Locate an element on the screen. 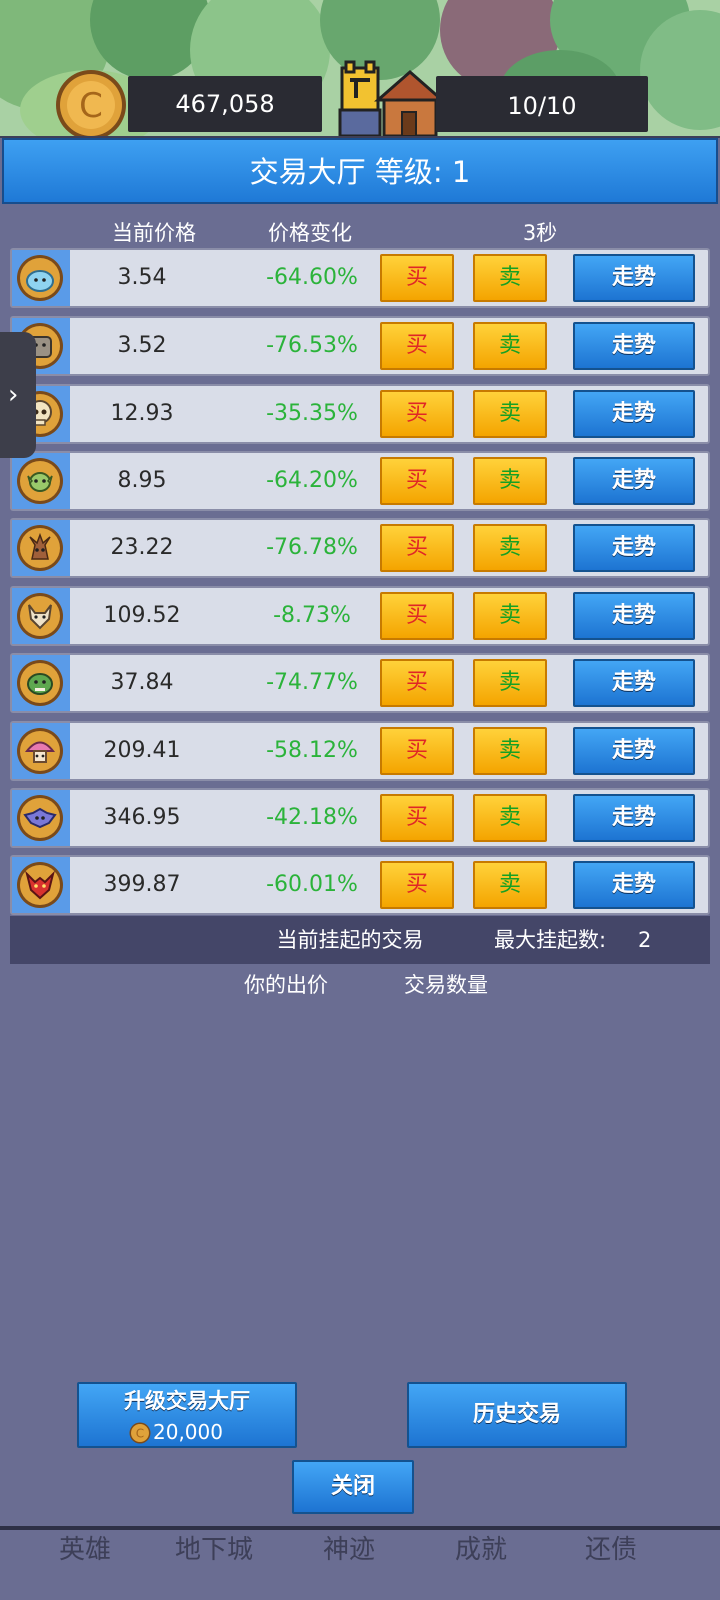 This screenshot has height=1600, width=720. table-row: 399.87 -60.01% 买 卖 走势 is located at coordinates (360, 885).